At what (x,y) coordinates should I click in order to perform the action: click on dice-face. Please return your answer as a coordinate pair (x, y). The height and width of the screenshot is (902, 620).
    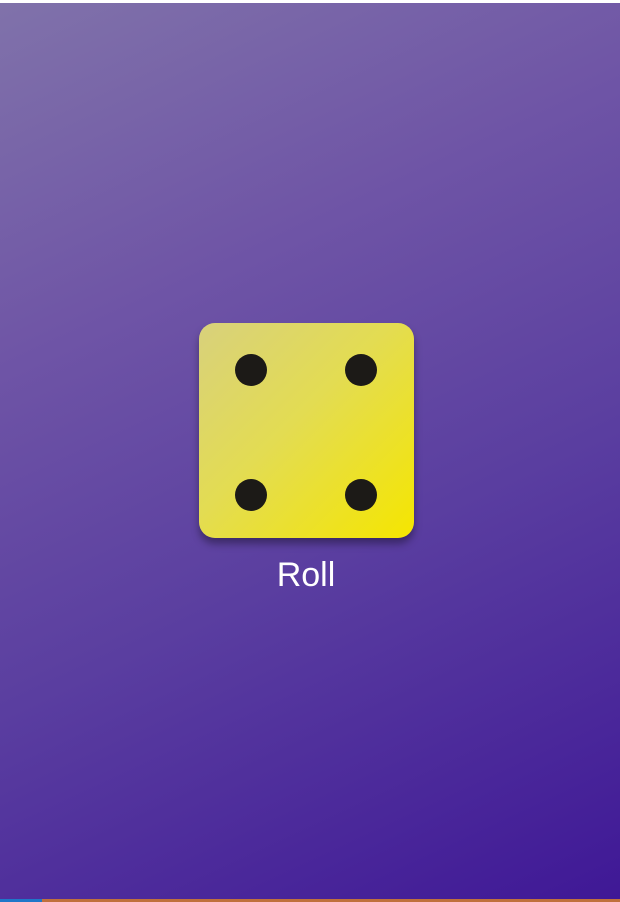
    Looking at the image, I should click on (306, 430).